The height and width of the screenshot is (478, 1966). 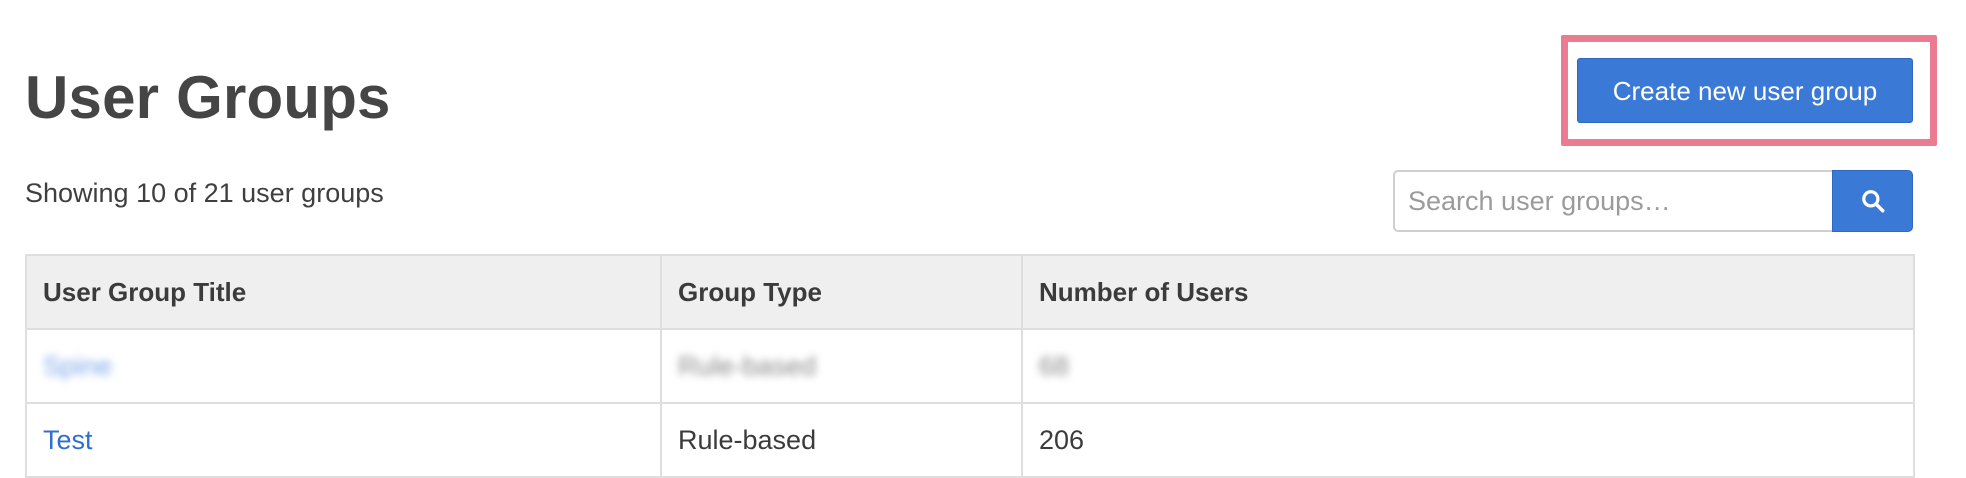 I want to click on cell-number-of-users: 206, so click(x=1468, y=440).